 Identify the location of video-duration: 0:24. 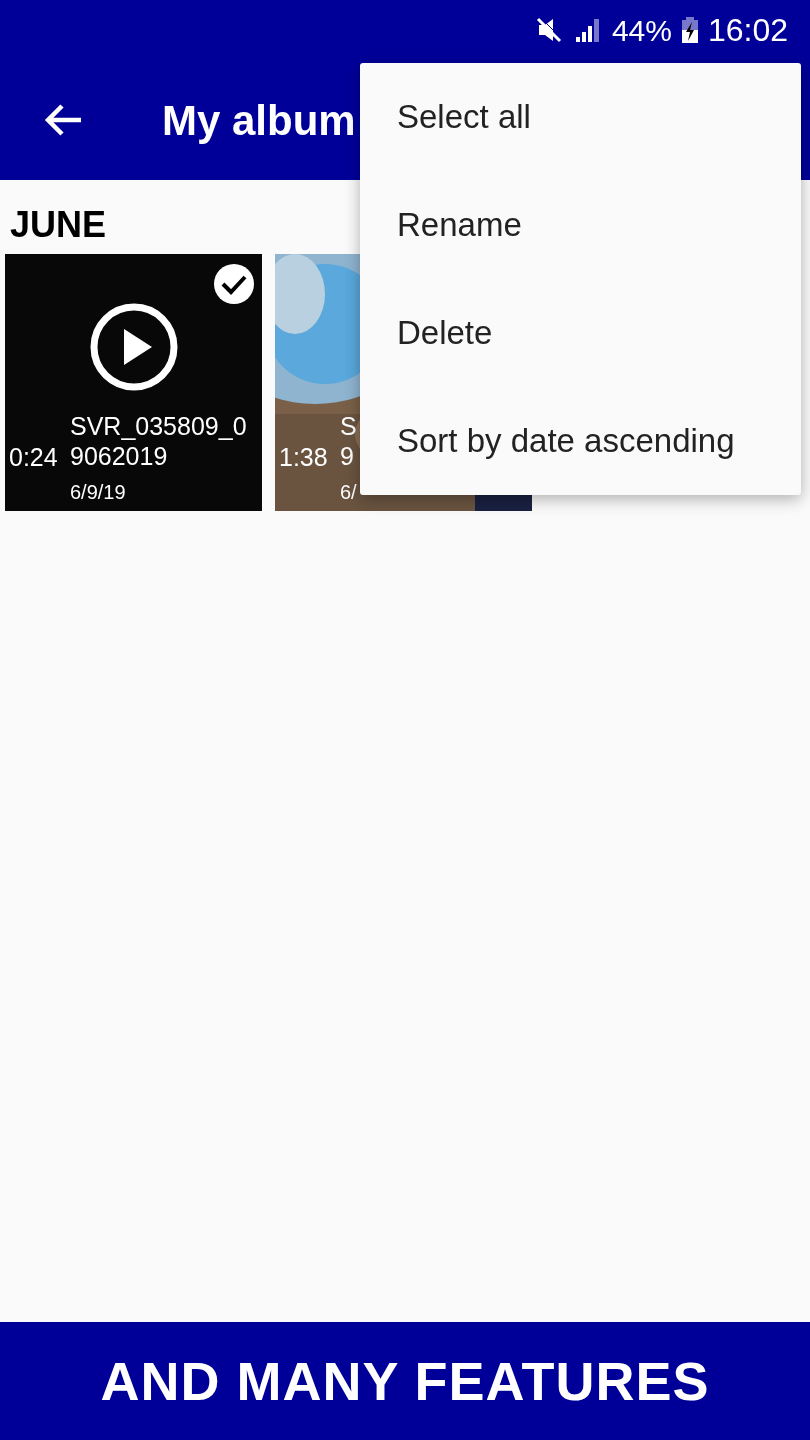
(33, 457).